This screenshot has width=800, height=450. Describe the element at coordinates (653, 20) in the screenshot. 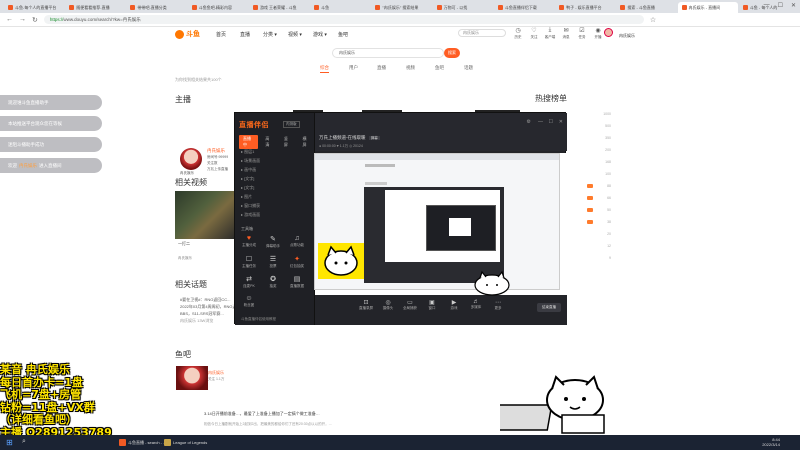

I see `star-icon: ☆` at that location.